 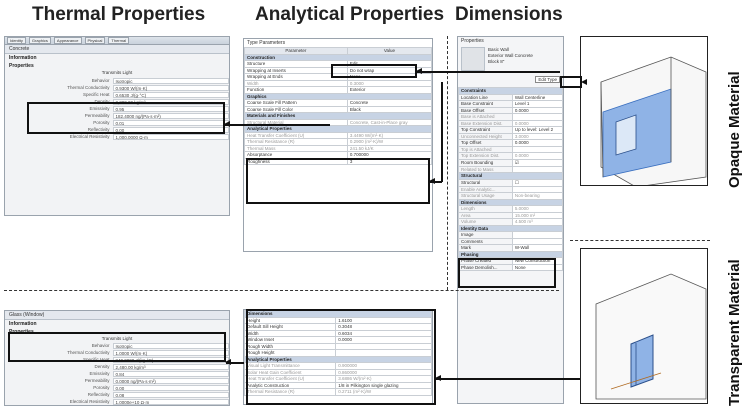 I want to click on highlight-analytical-top, so click(x=338, y=181).